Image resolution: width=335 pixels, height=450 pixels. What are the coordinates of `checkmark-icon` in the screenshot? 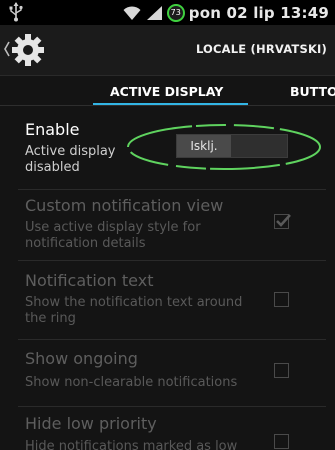 It's located at (283, 220).